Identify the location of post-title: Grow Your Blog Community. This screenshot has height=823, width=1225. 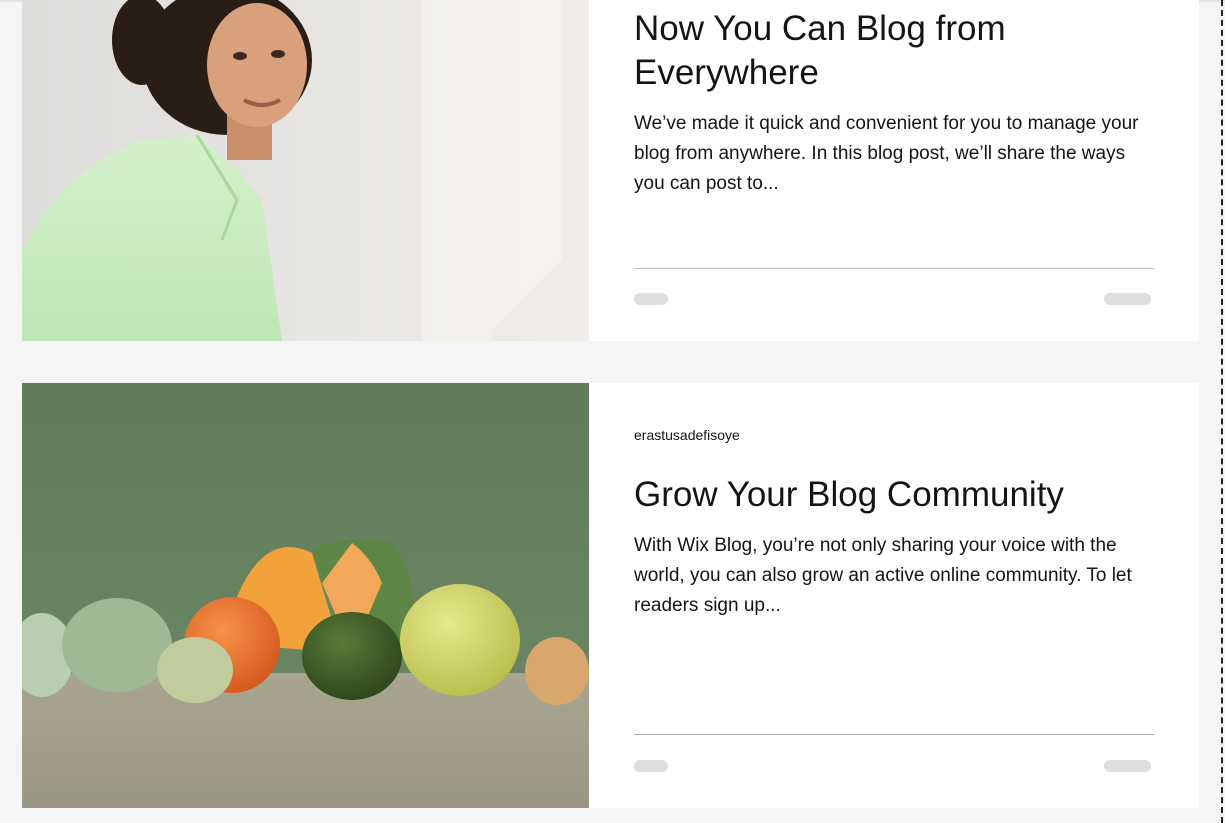
(894, 495).